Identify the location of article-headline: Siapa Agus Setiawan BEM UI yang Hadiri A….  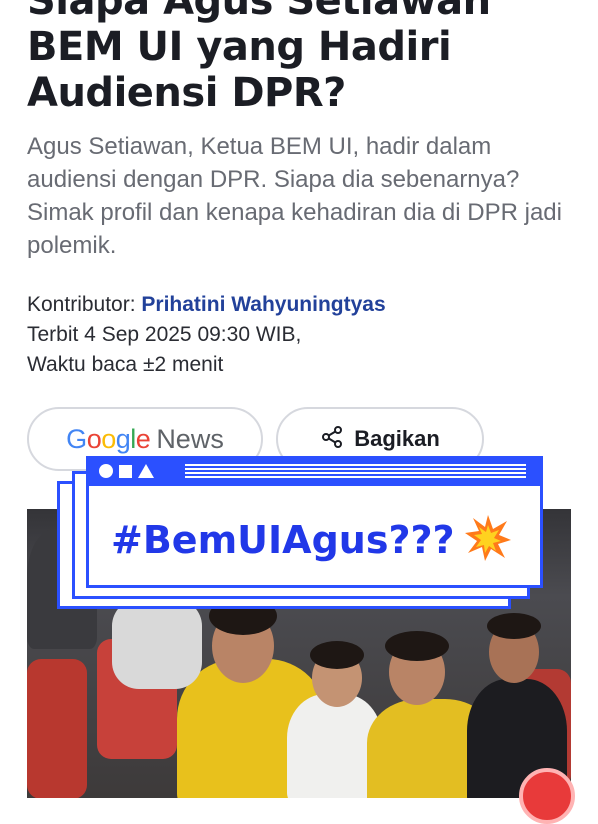
(307, 58).